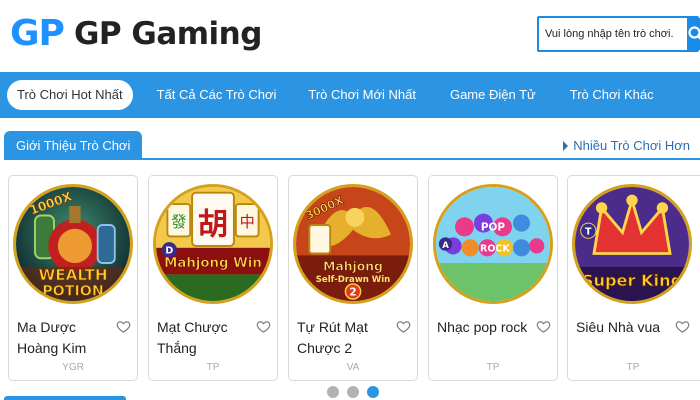  I want to click on nav-item-all-games: Tất Cả Các Trò Chơi, so click(217, 95).